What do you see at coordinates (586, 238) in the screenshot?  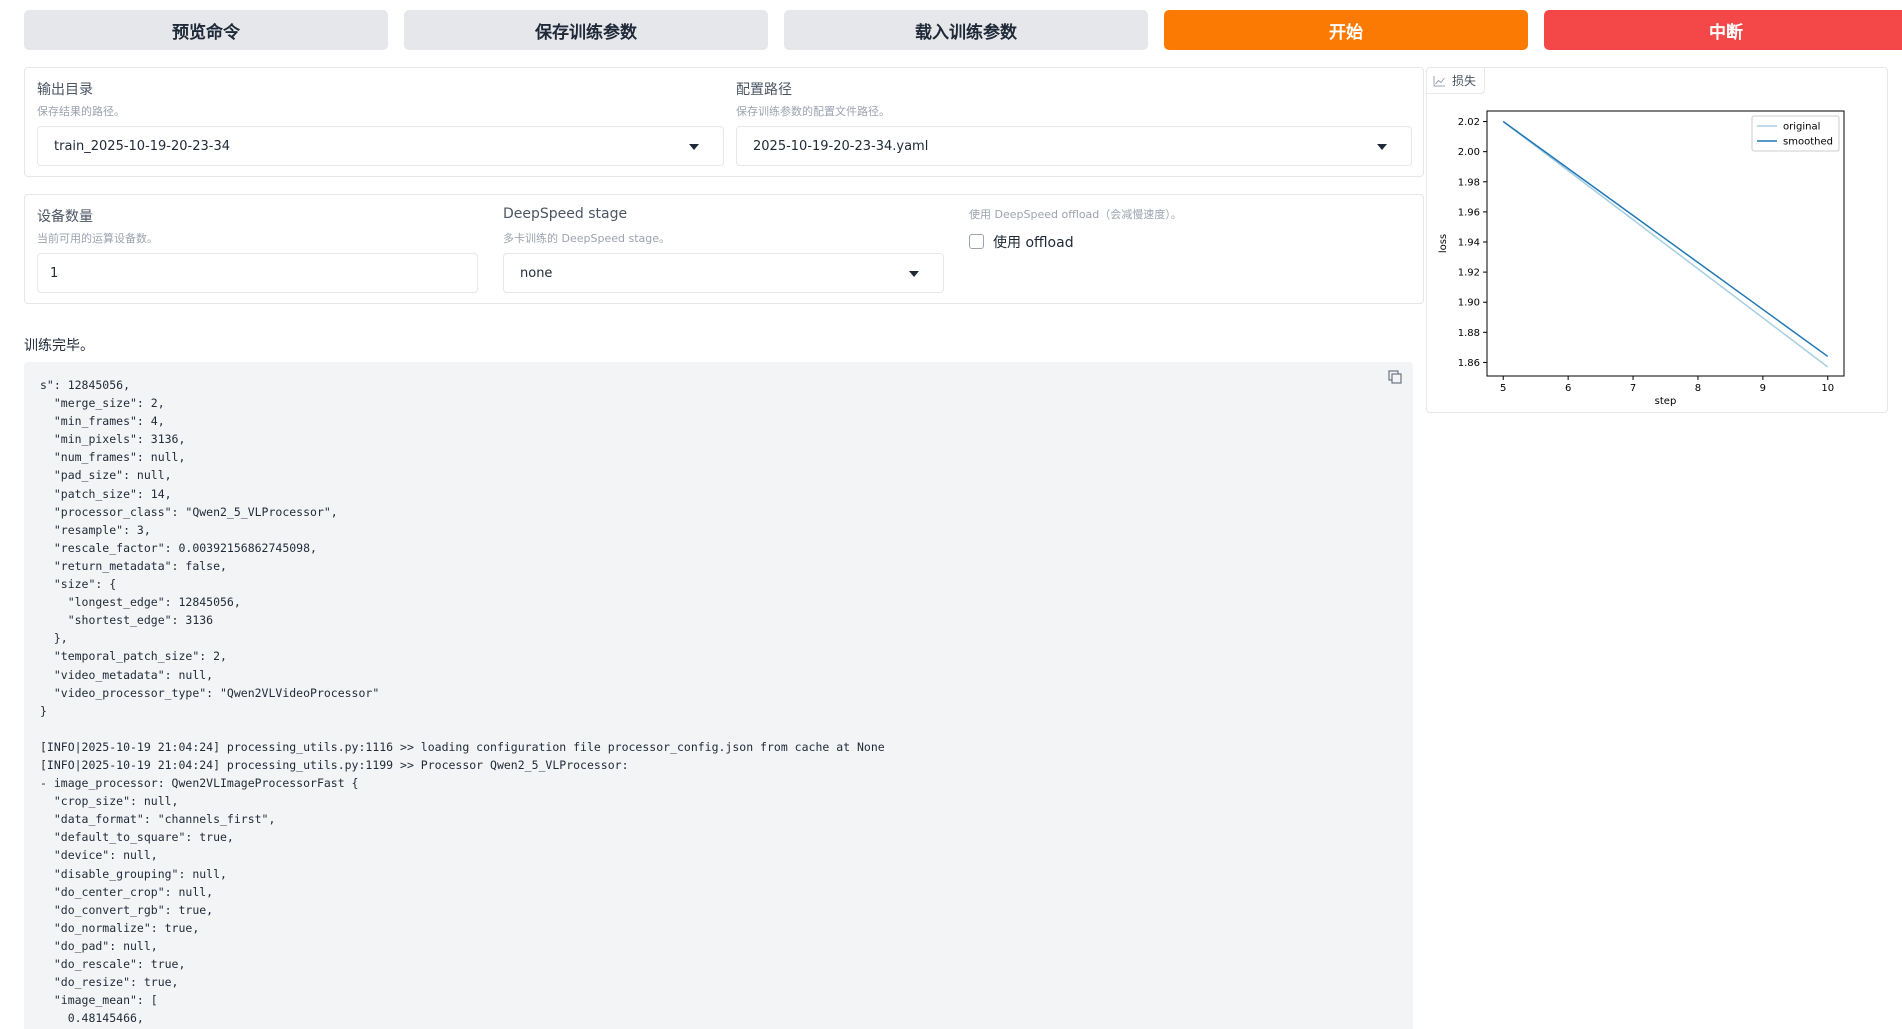 I see `ds-stage-info: 多卡训练的 DeepSpeed stage。` at bounding box center [586, 238].